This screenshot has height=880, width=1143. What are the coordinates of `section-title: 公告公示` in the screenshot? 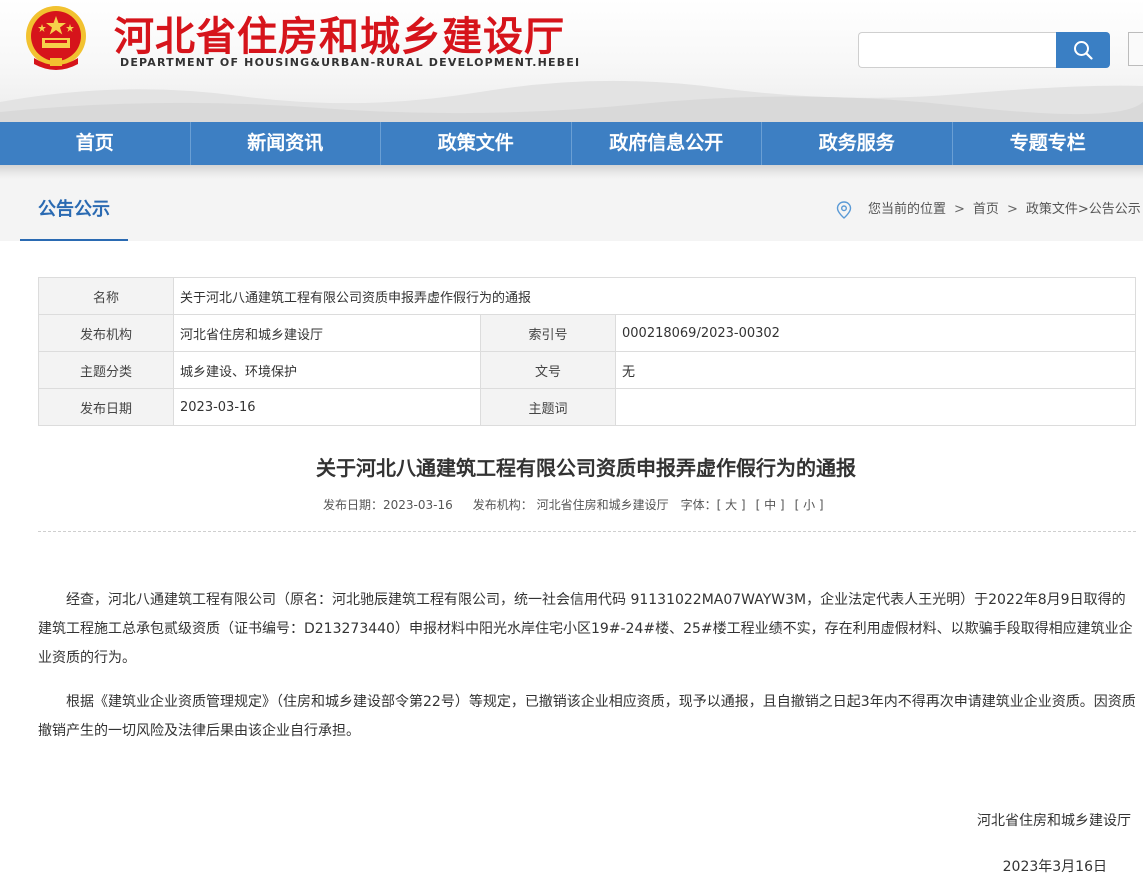 It's located at (74, 210).